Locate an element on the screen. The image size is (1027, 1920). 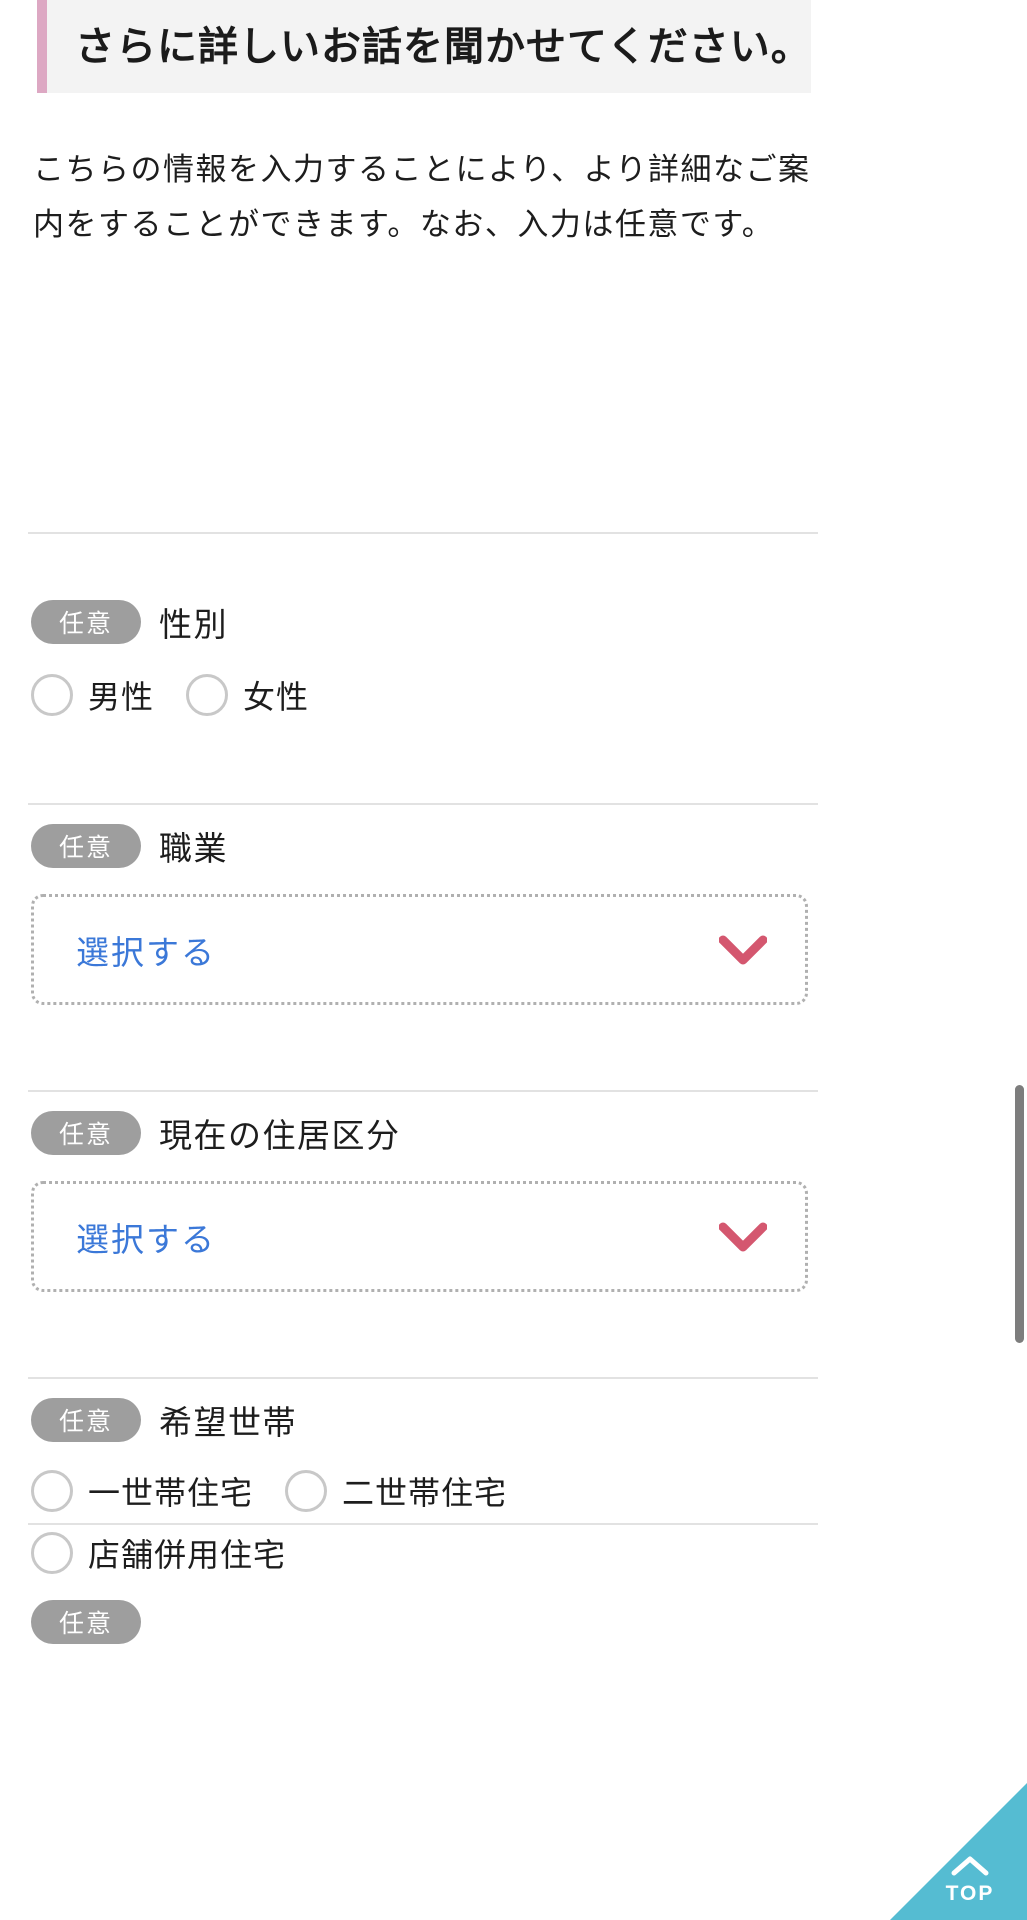
scrollbar-thumb is located at coordinates (1019, 1214).